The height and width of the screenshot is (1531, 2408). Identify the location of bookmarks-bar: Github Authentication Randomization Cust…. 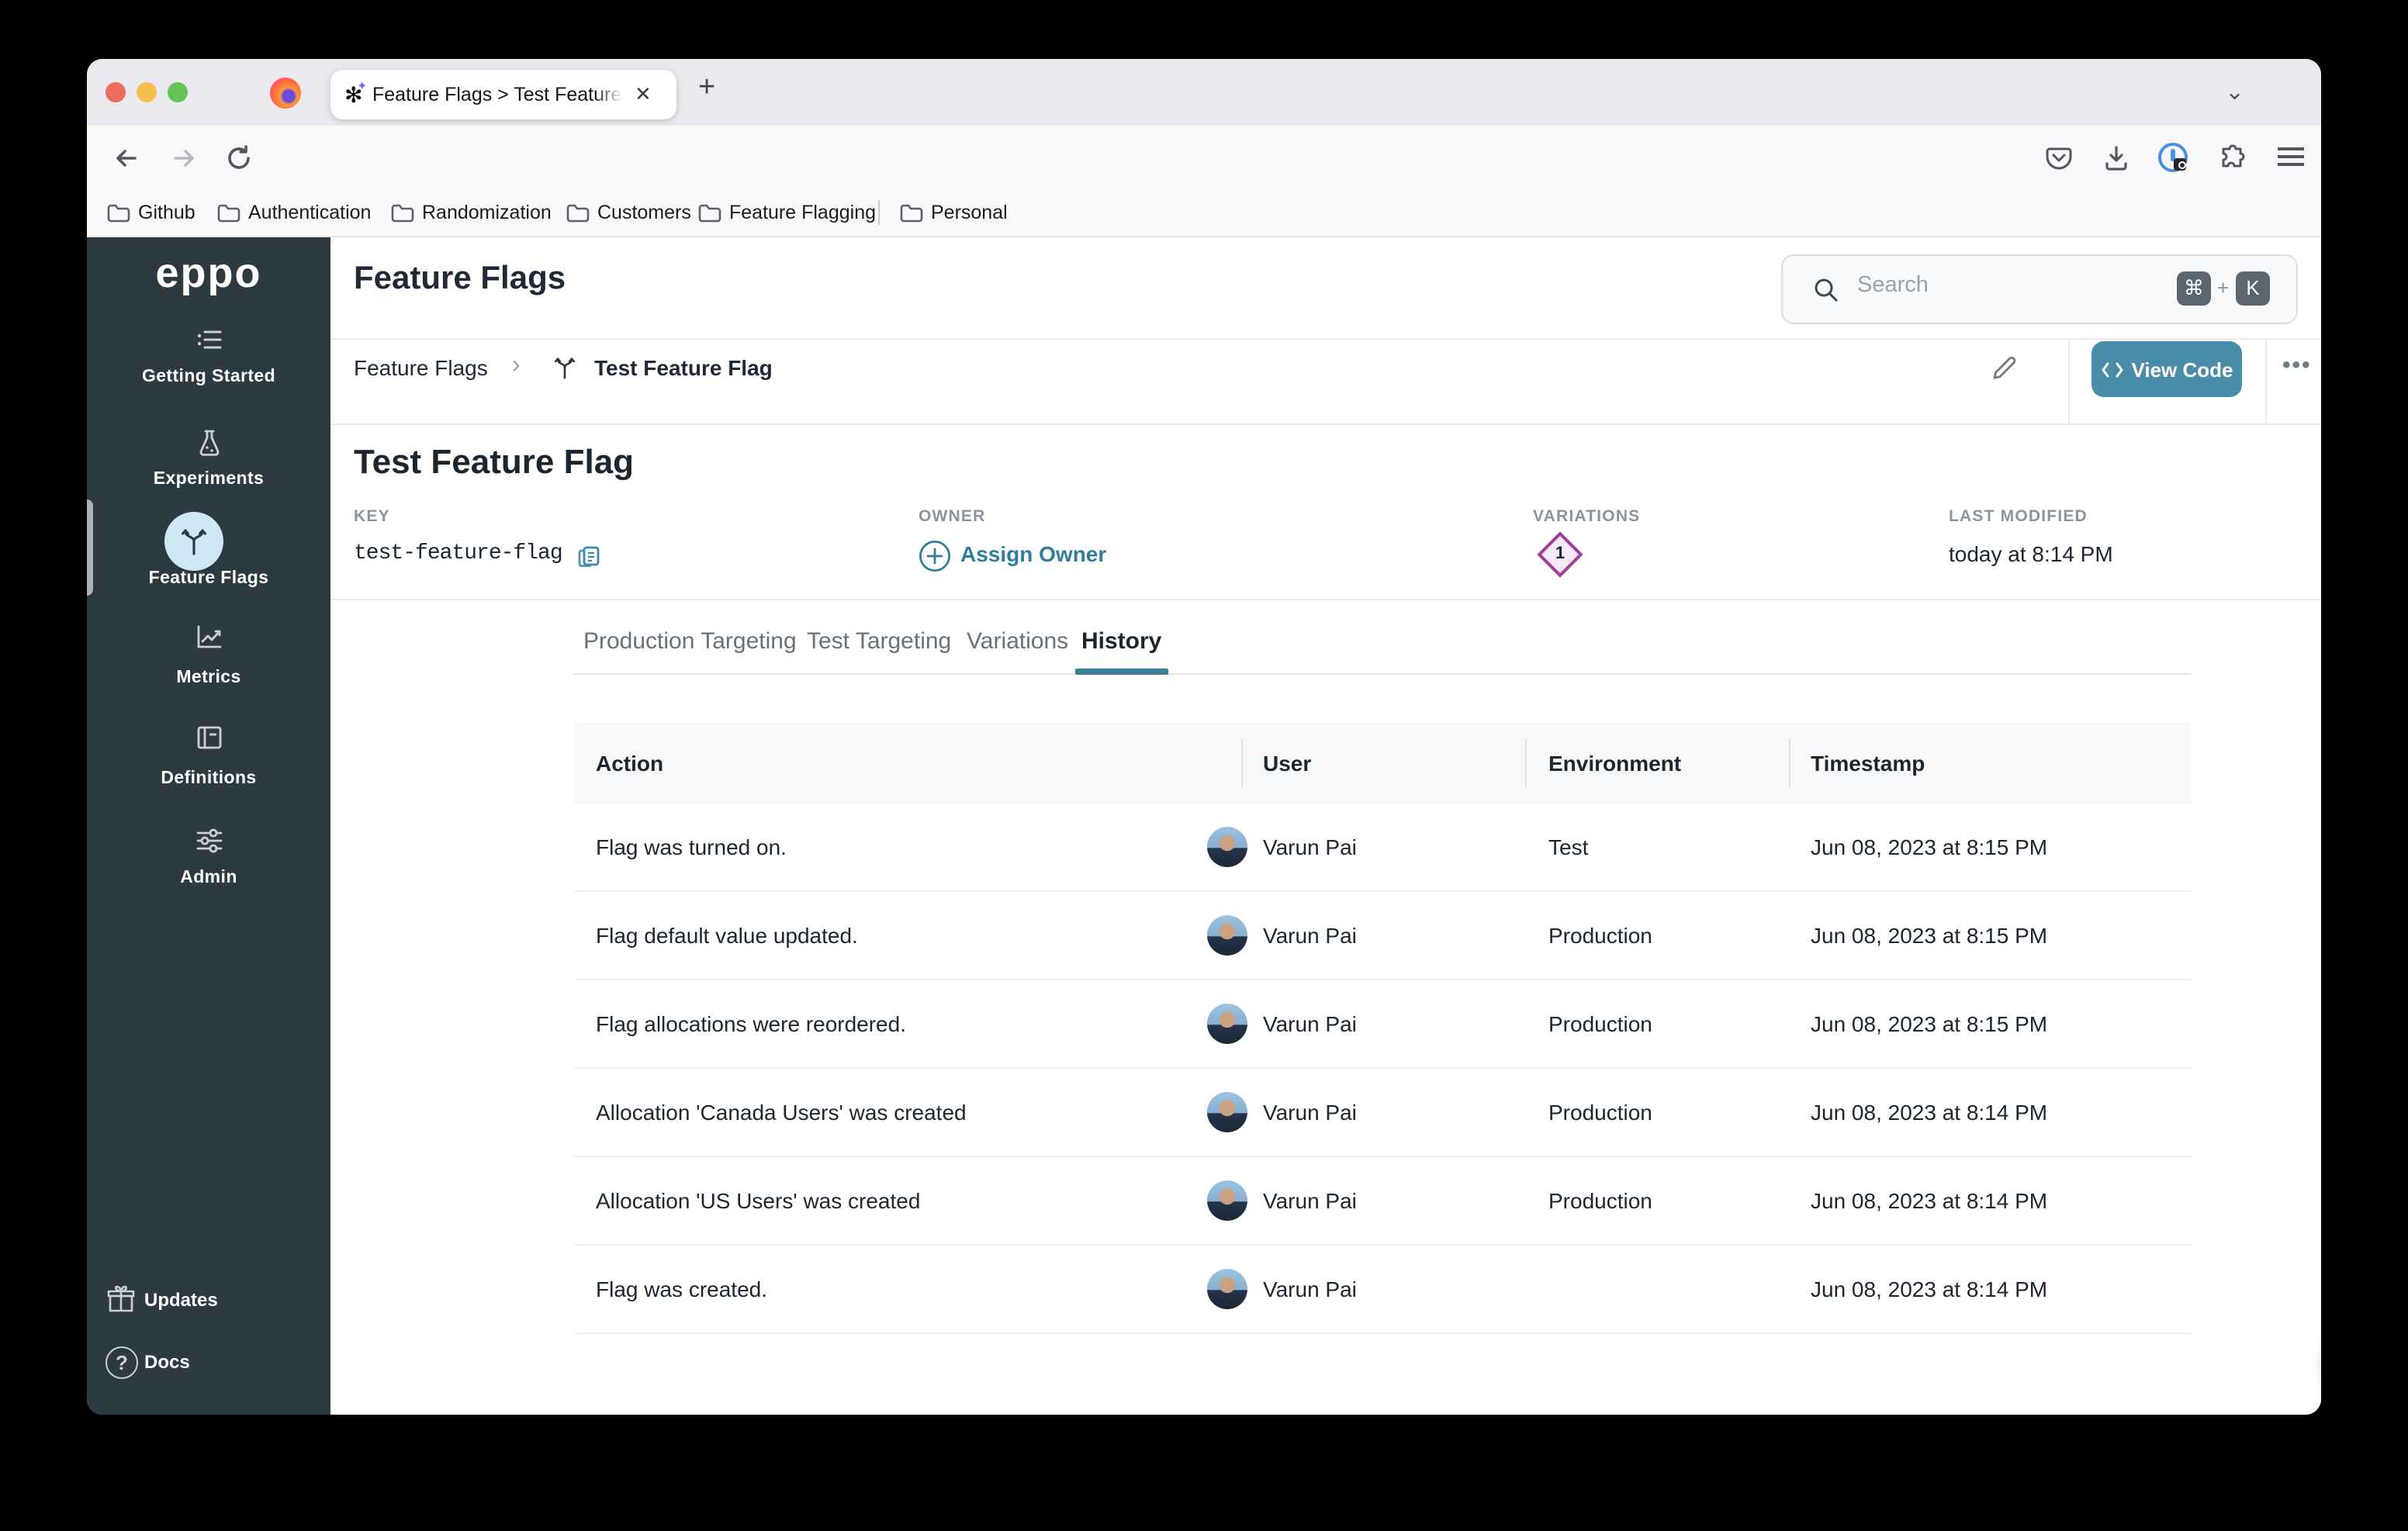
(1204, 213).